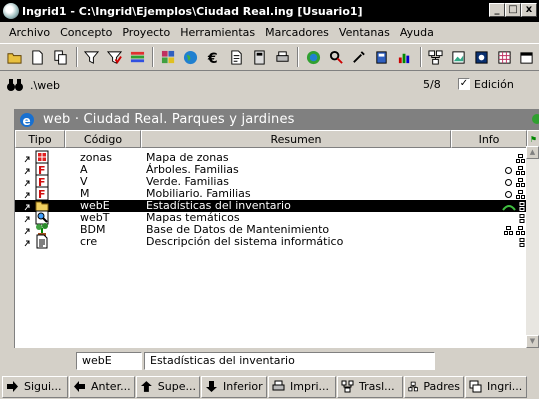  I want to click on scroll-down-button: ▼, so click(532, 341).